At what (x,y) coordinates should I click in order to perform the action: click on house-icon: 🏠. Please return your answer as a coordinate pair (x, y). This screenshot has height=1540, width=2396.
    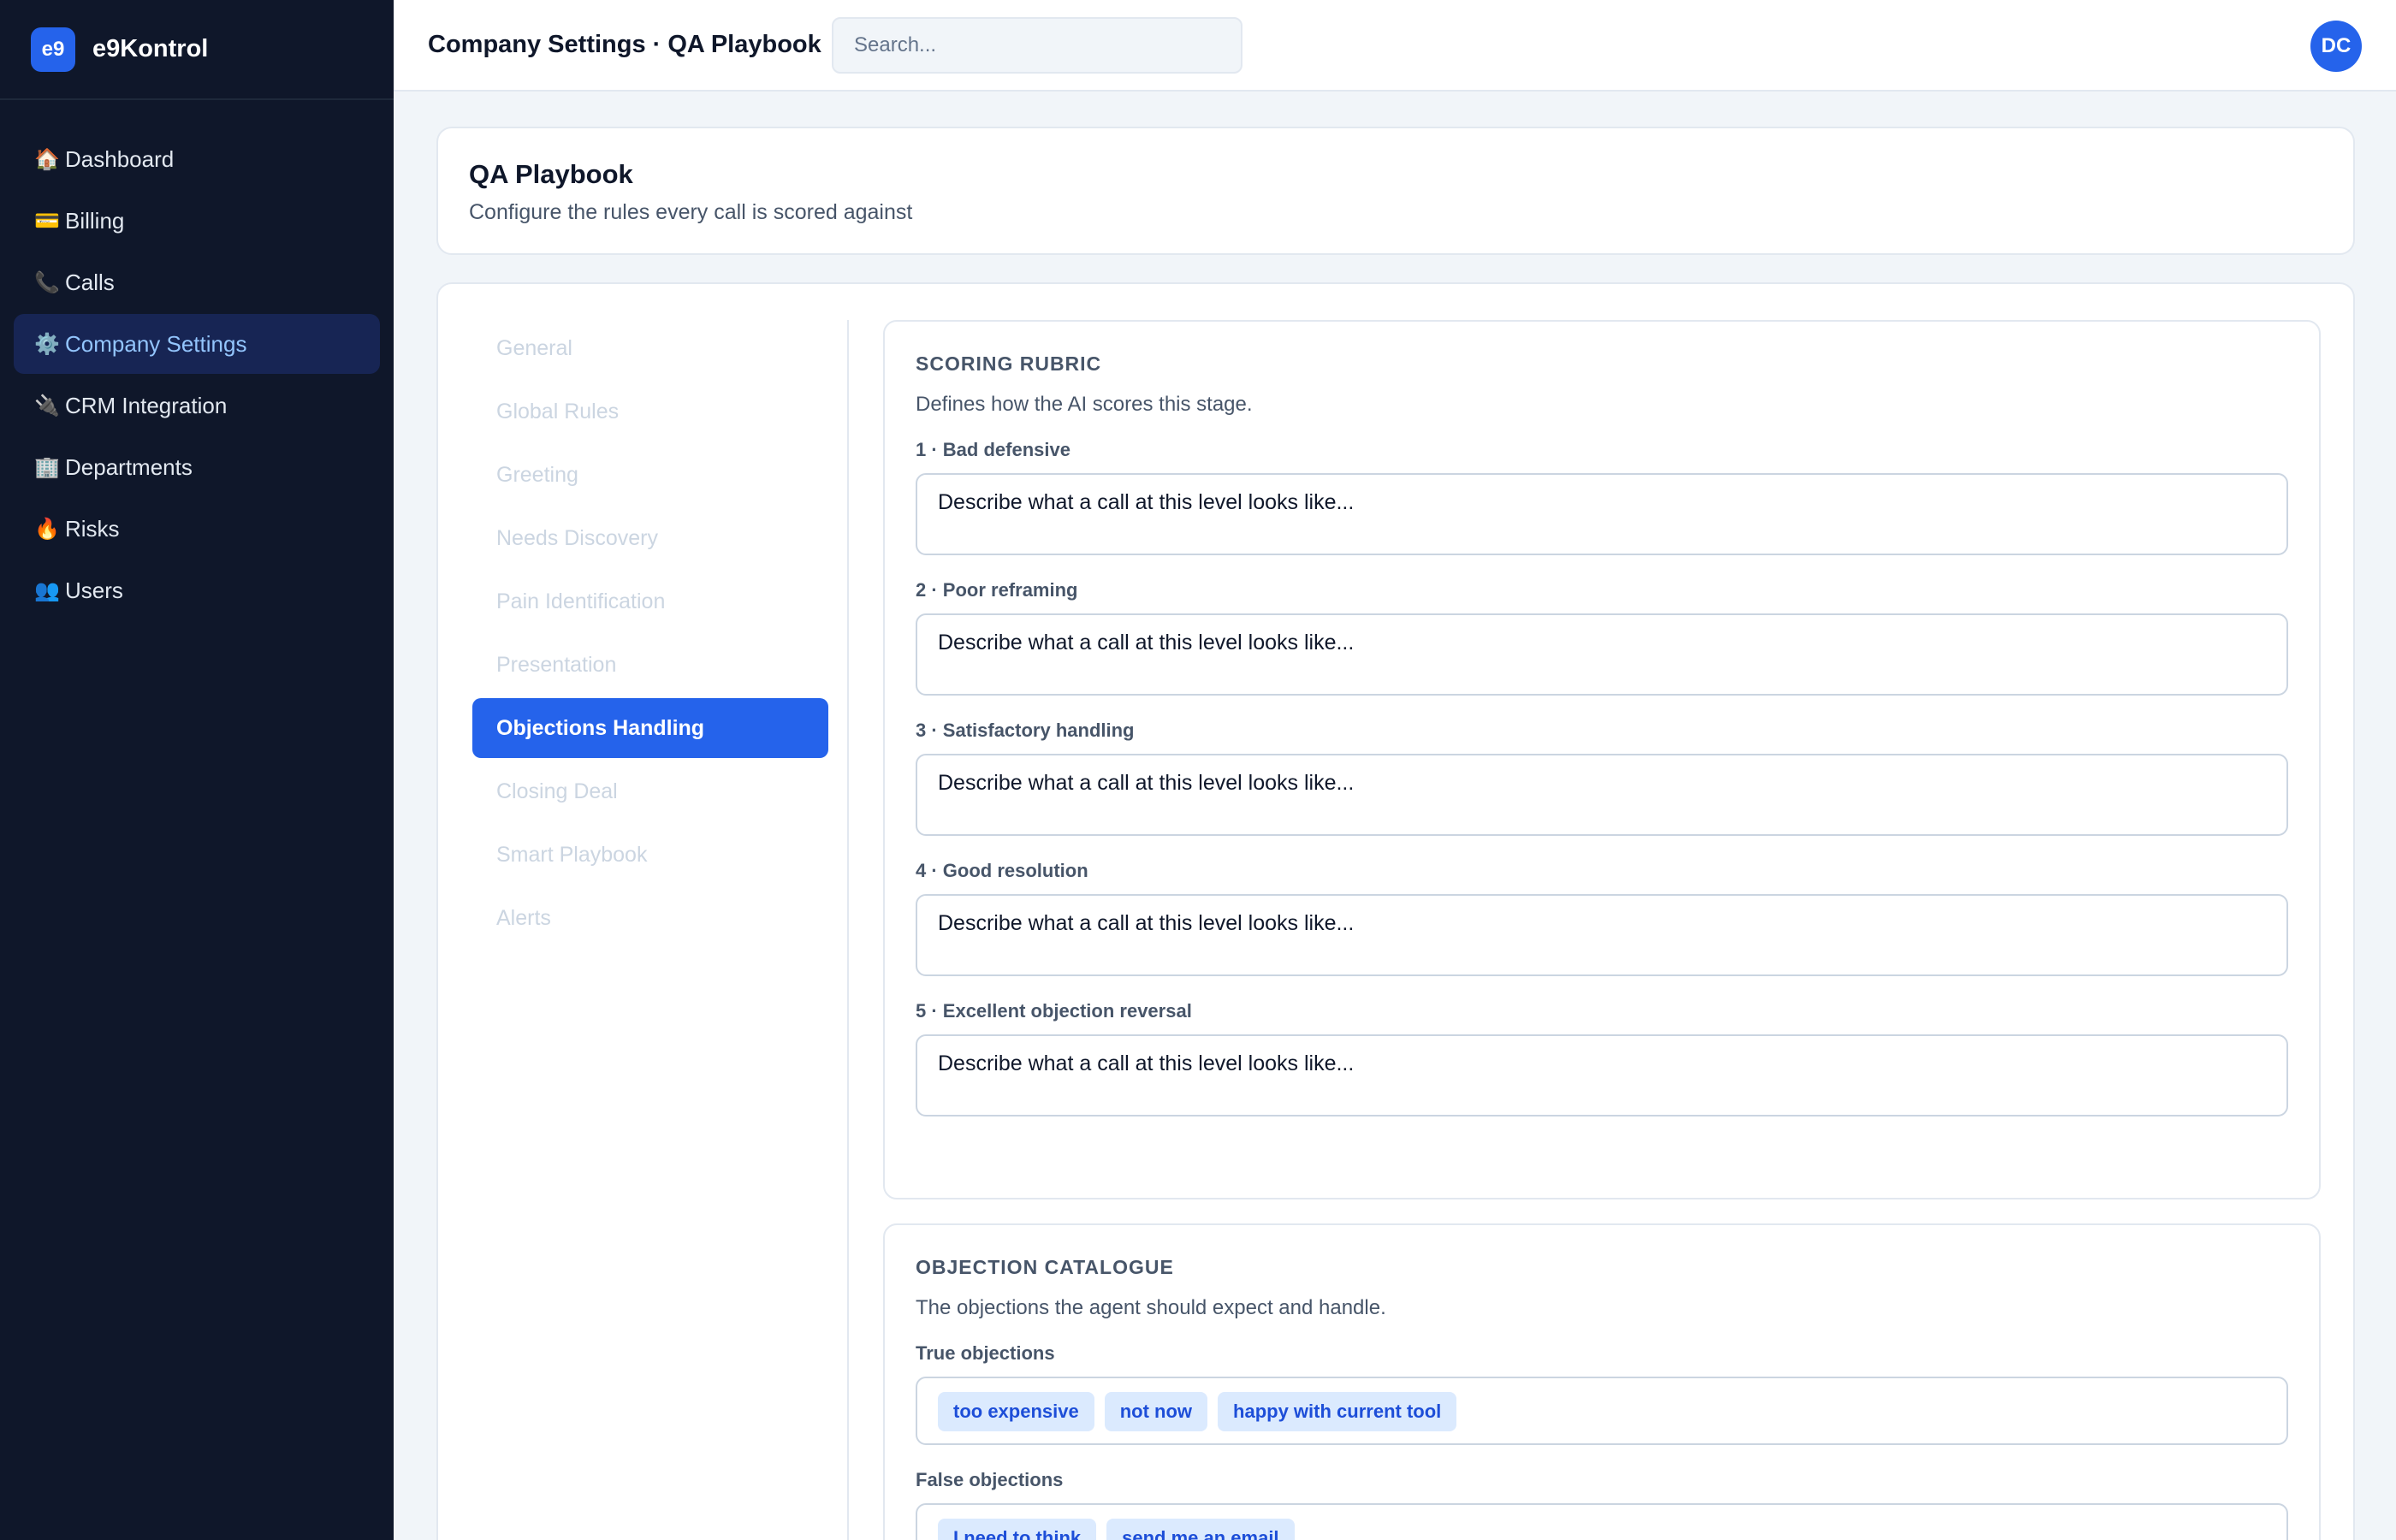
    Looking at the image, I should click on (47, 159).